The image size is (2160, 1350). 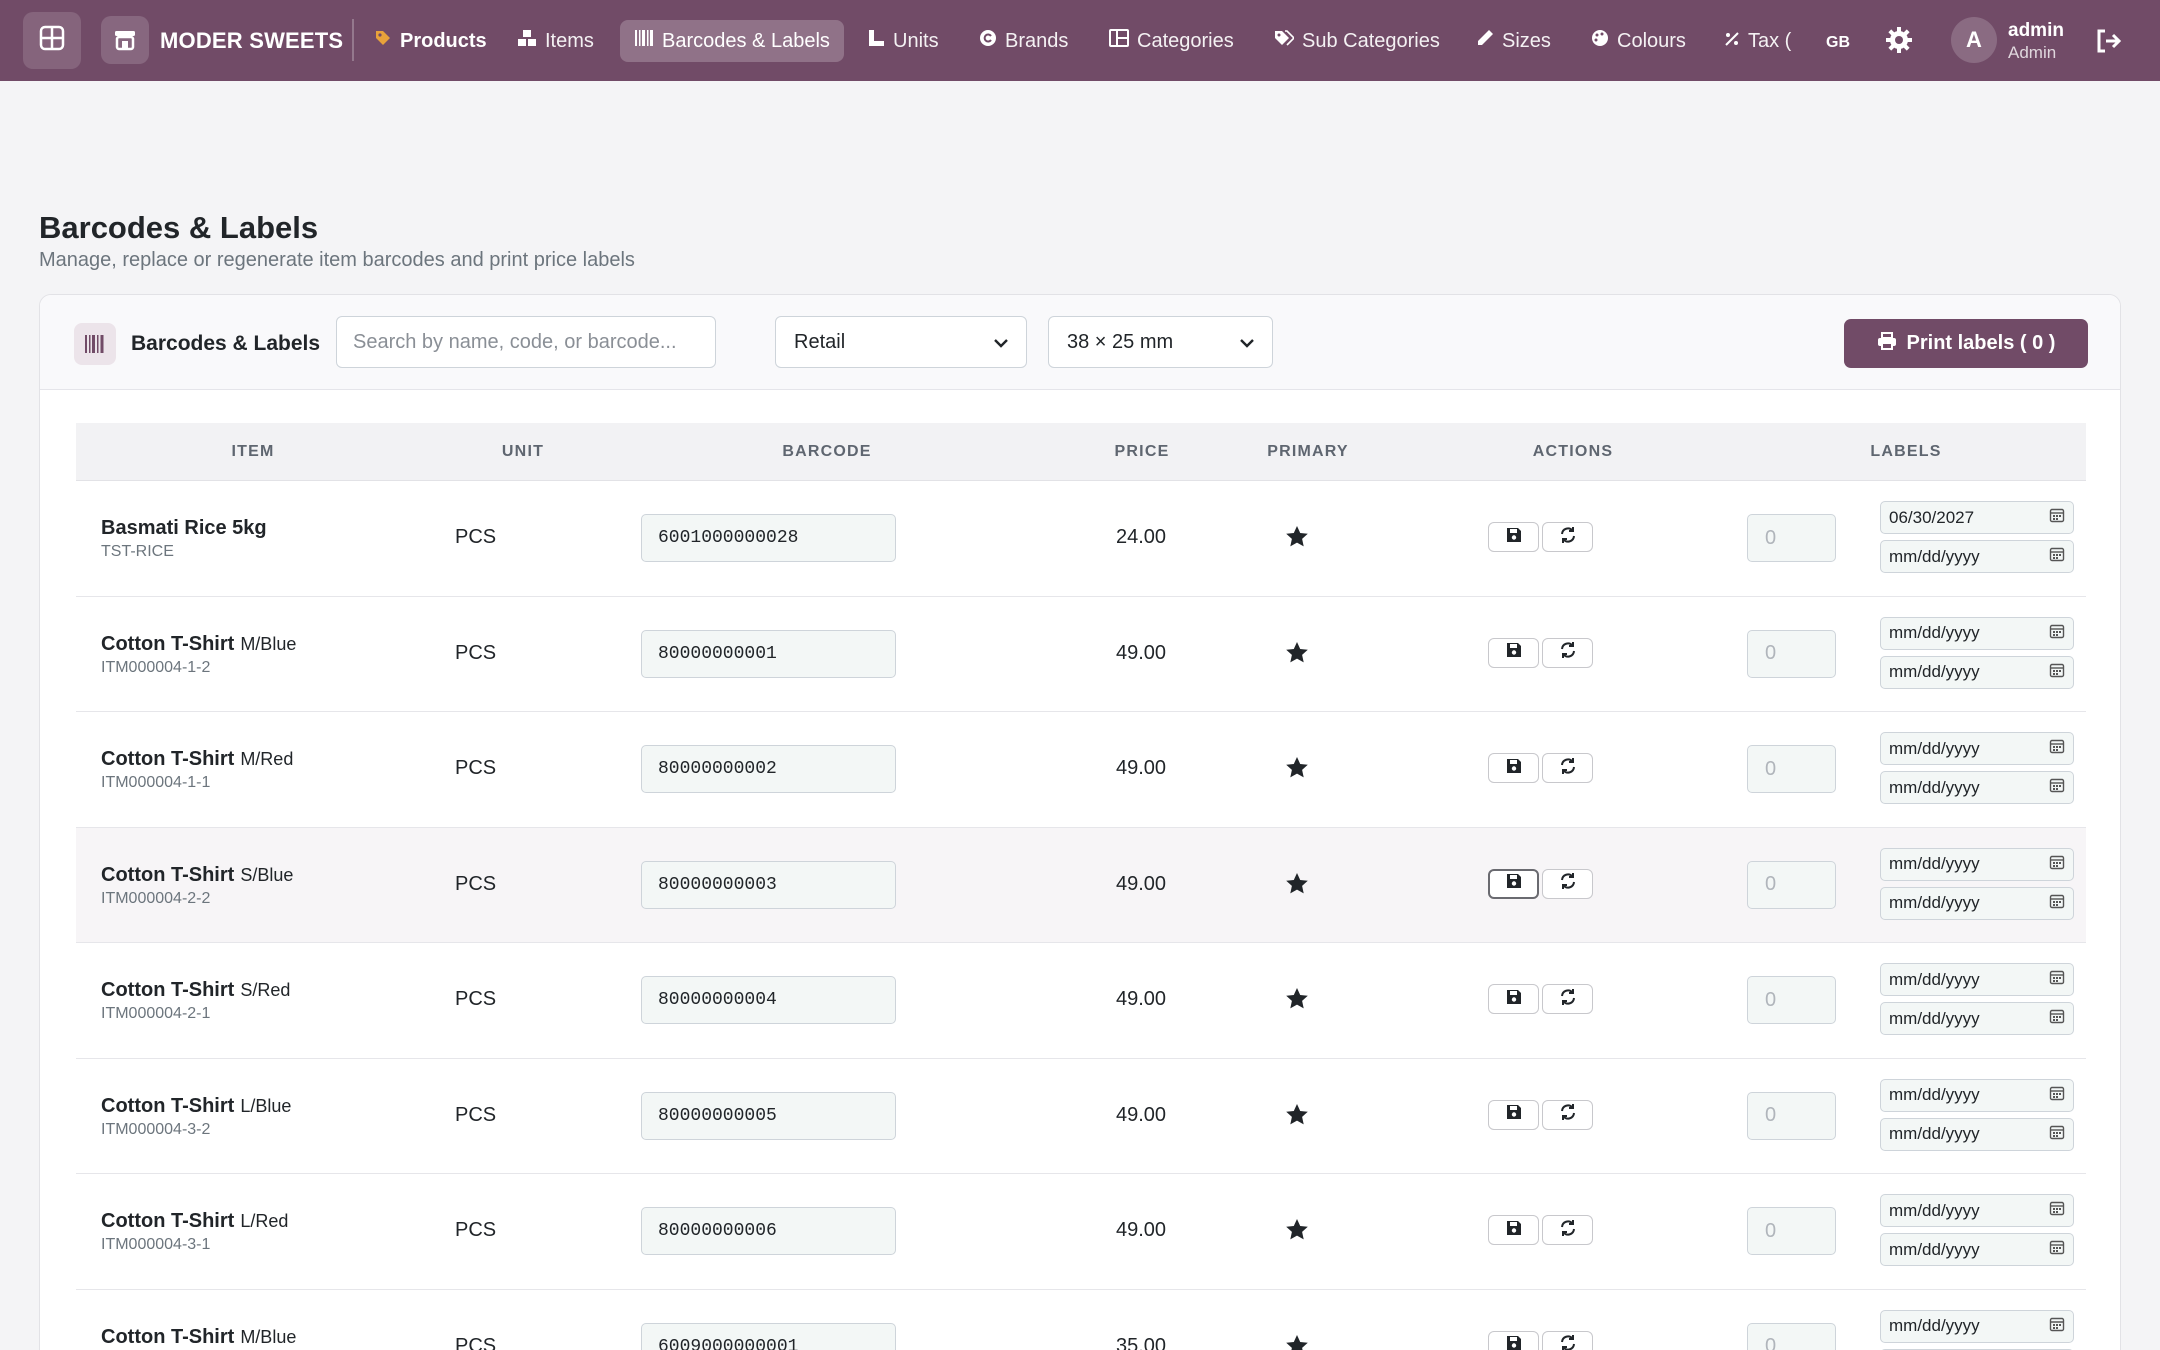 What do you see at coordinates (251, 41) in the screenshot?
I see `brand-name: MODER SWEETS` at bounding box center [251, 41].